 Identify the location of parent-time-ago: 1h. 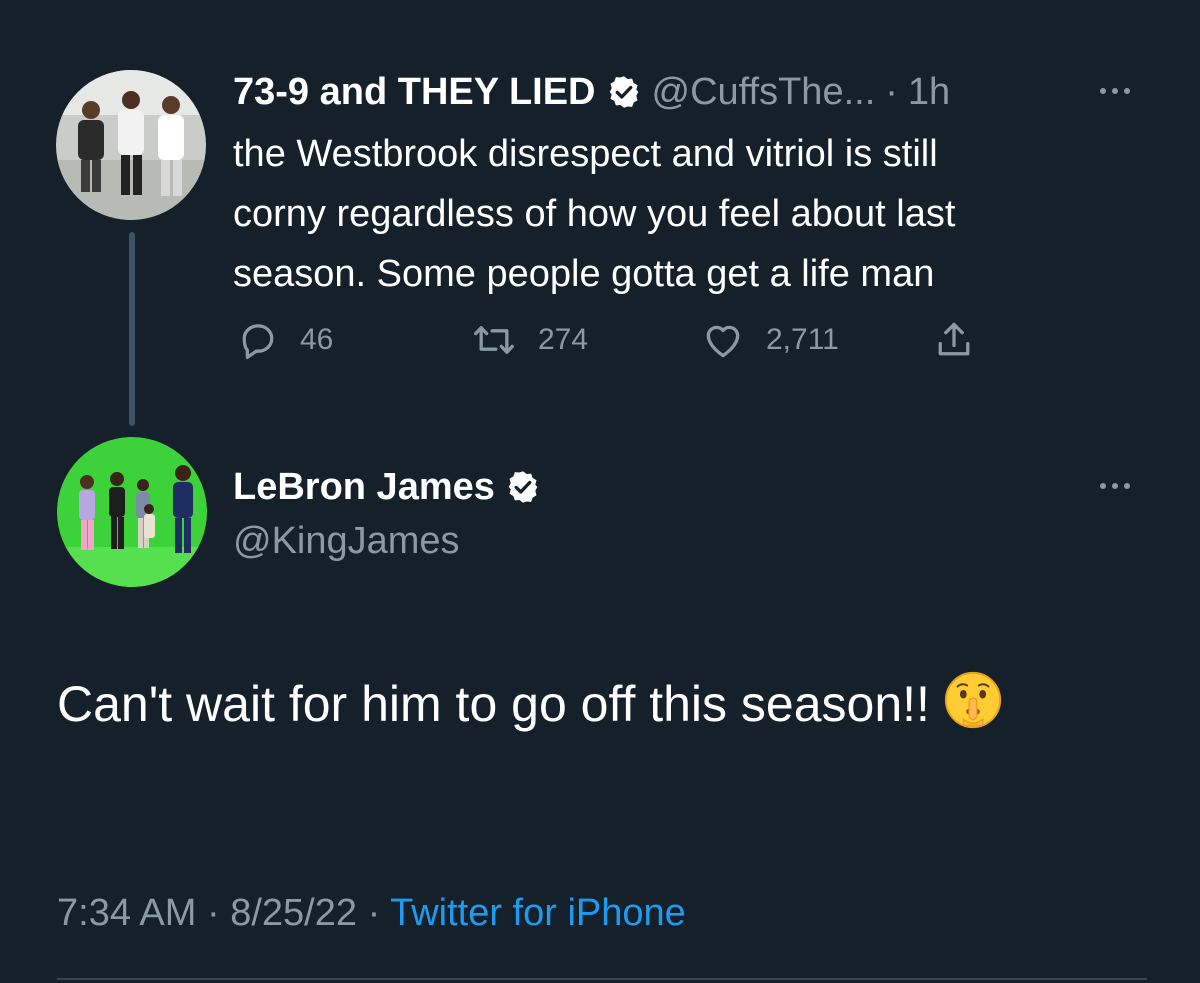
(929, 92).